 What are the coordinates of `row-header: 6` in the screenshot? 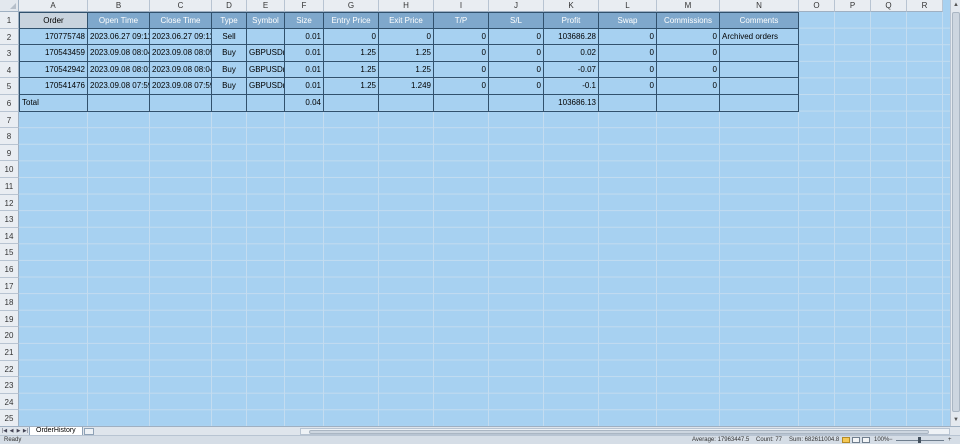 It's located at (9, 103).